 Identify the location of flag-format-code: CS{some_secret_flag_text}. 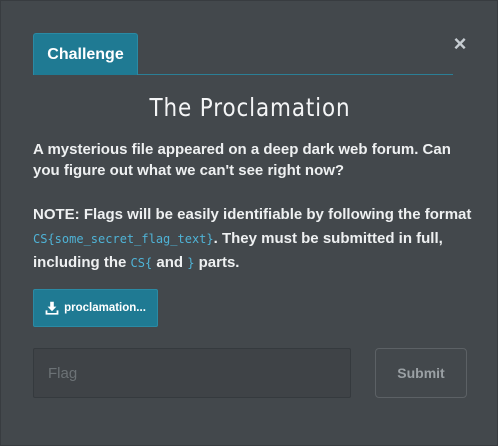
(123, 239).